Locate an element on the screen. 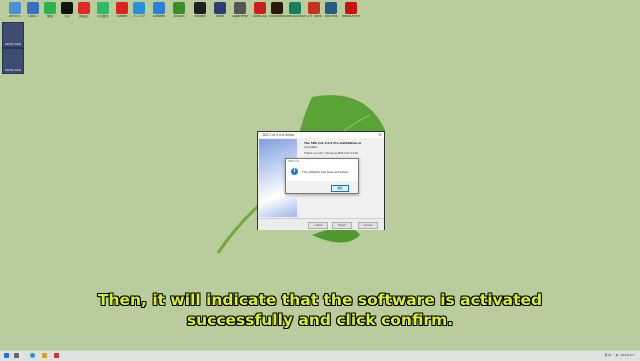 Image resolution: width=640 pixels, height=361 pixels. finish-button: Finish is located at coordinates (342, 225).